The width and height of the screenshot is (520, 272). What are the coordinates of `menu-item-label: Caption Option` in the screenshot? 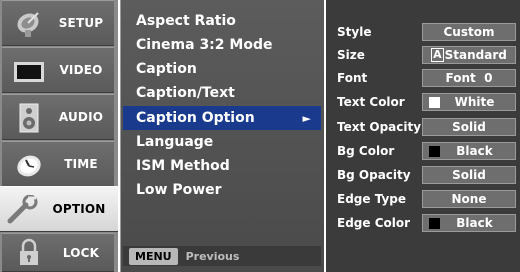 It's located at (195, 118).